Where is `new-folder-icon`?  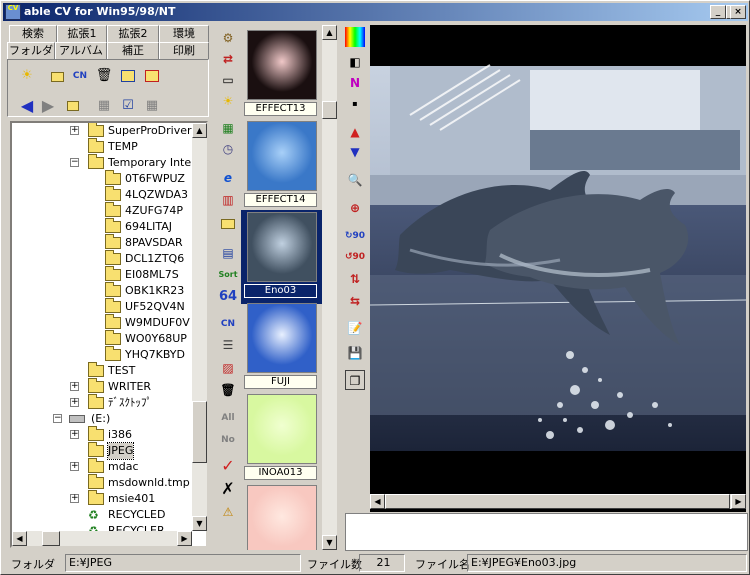
new-folder-icon is located at coordinates (58, 76).